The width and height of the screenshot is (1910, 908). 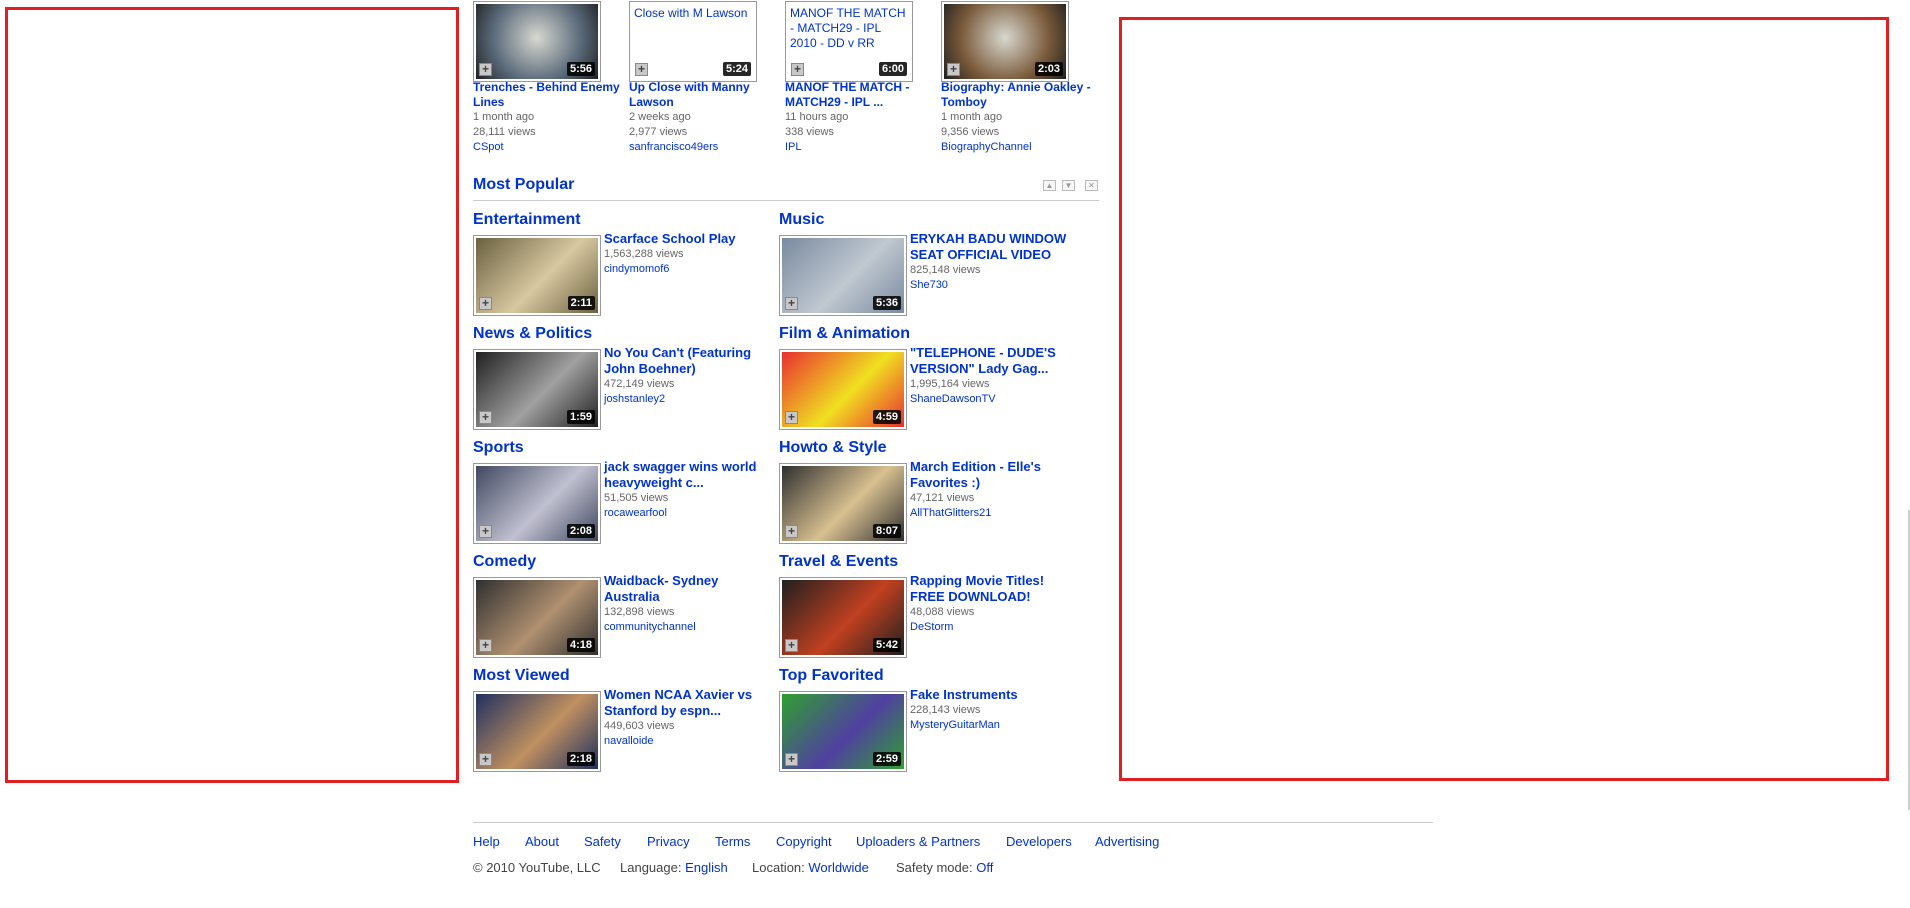 I want to click on category-heading-film-animation: Film & Animation, so click(x=844, y=334).